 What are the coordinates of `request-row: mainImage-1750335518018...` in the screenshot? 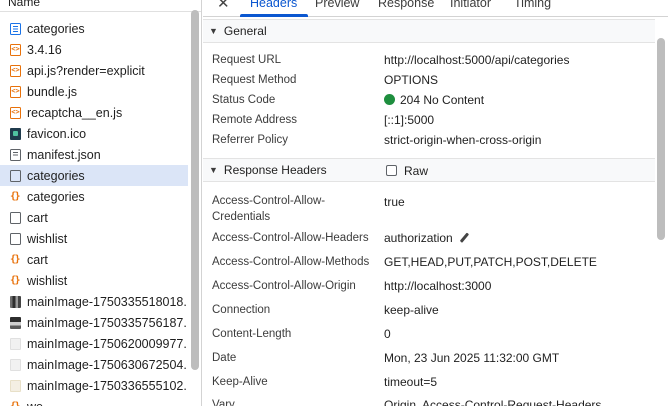 It's located at (94, 301).